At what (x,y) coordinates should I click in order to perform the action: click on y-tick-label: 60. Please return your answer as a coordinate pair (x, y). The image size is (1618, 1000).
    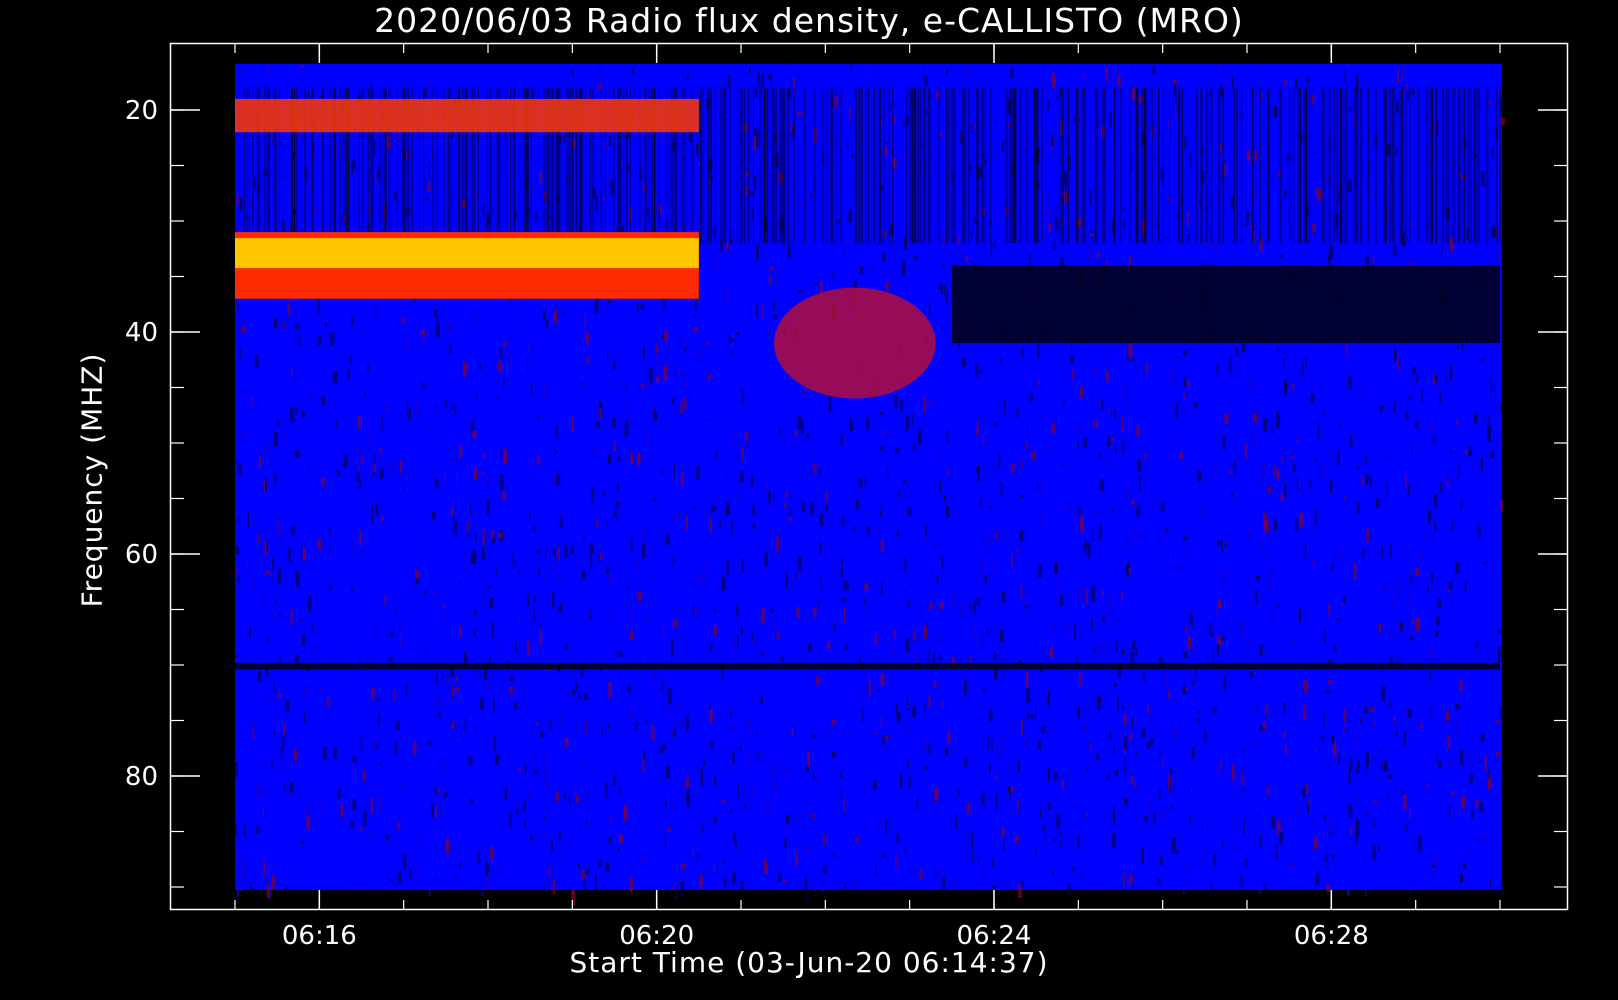
    Looking at the image, I should click on (141, 555).